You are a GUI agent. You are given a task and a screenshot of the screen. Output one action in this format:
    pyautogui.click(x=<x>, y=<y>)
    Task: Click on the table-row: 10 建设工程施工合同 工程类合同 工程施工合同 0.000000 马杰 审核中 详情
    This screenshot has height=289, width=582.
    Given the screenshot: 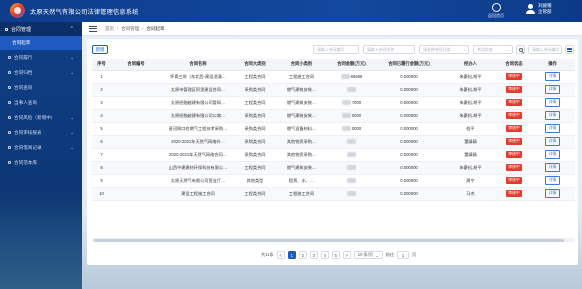 What is the action you would take?
    pyautogui.click(x=333, y=194)
    